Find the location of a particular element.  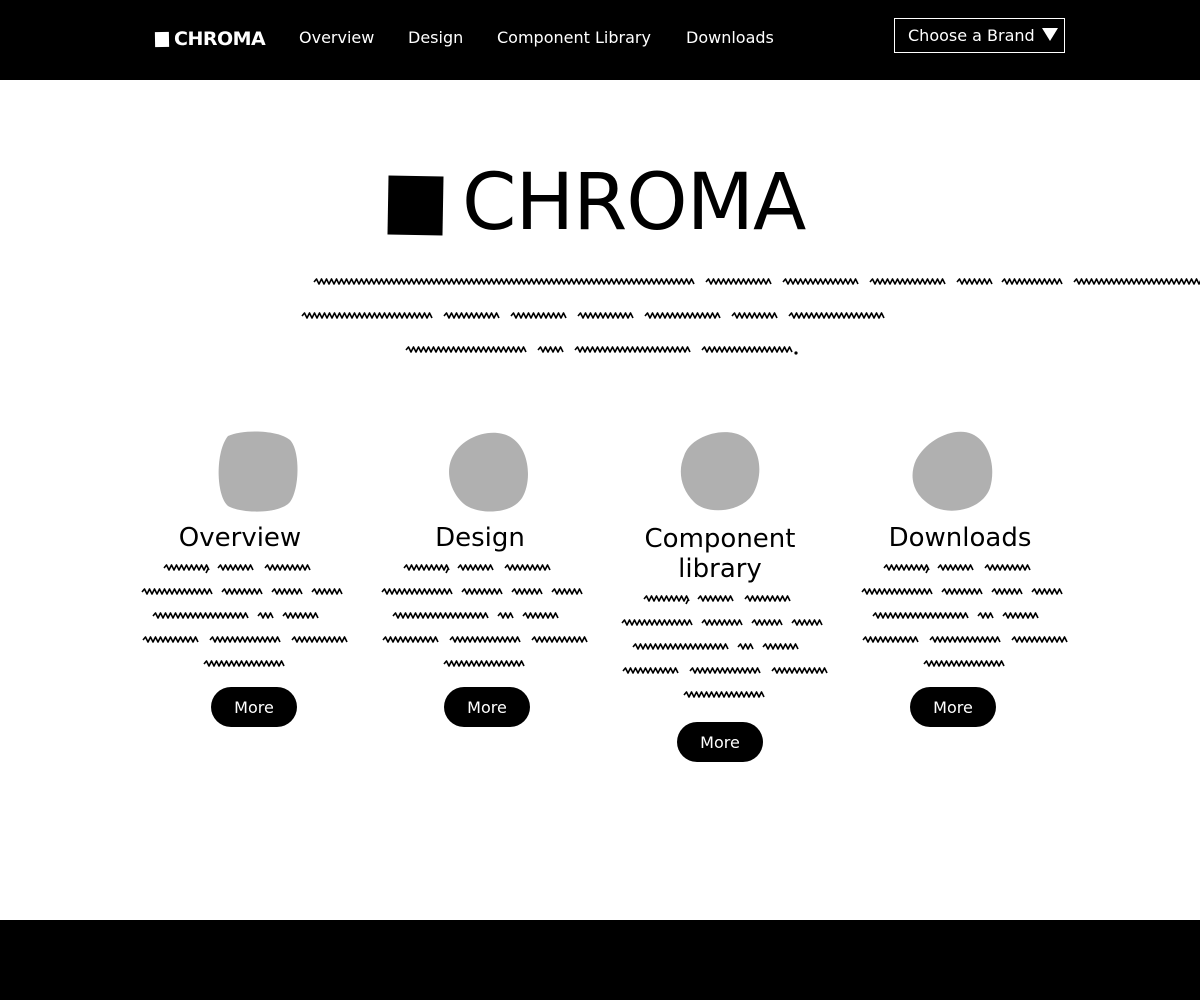

design-heading: Design is located at coordinates (480, 538).